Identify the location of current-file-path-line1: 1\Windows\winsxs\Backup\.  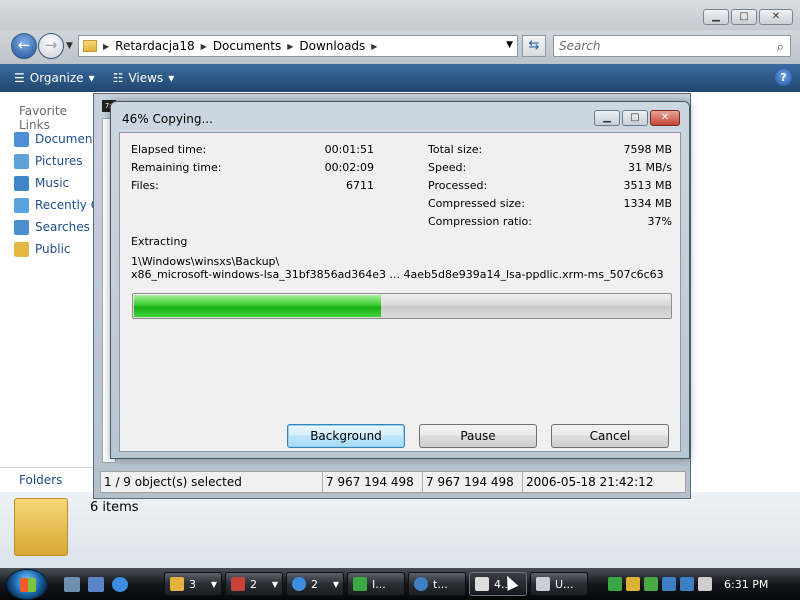
(205, 261).